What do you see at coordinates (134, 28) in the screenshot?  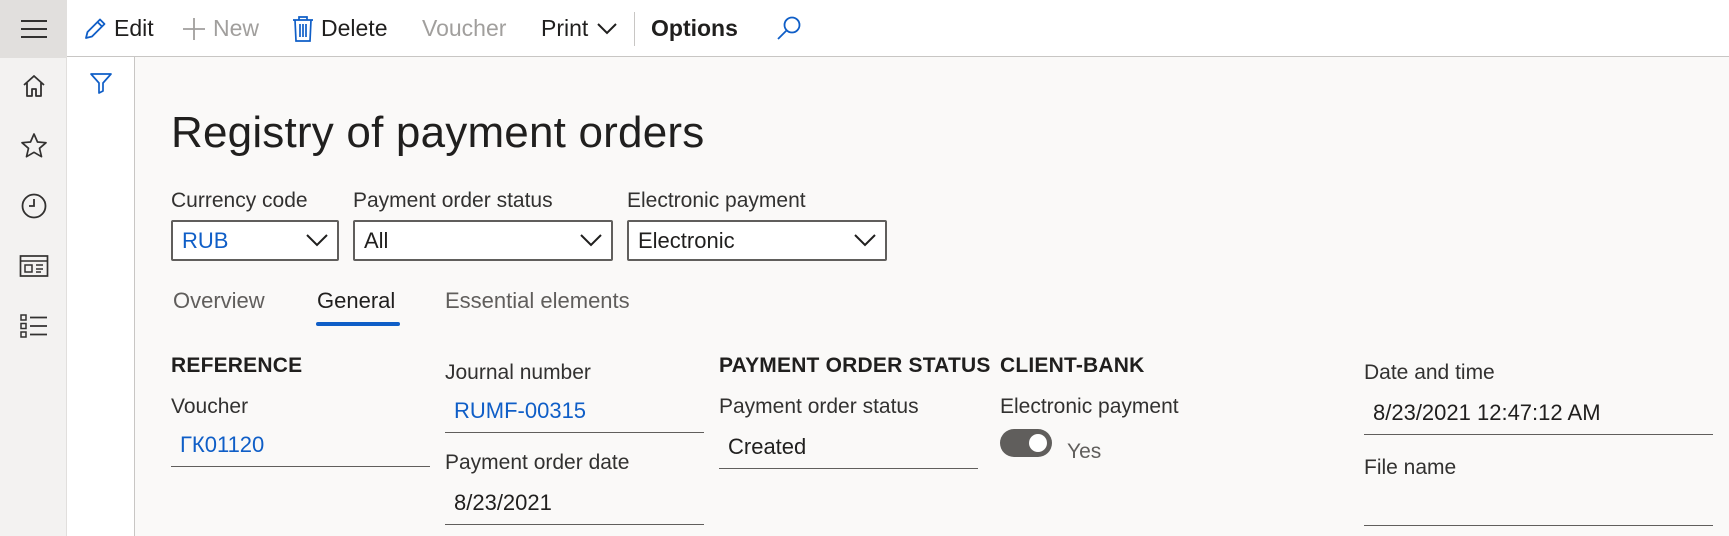 I see `edit-label: Edit` at bounding box center [134, 28].